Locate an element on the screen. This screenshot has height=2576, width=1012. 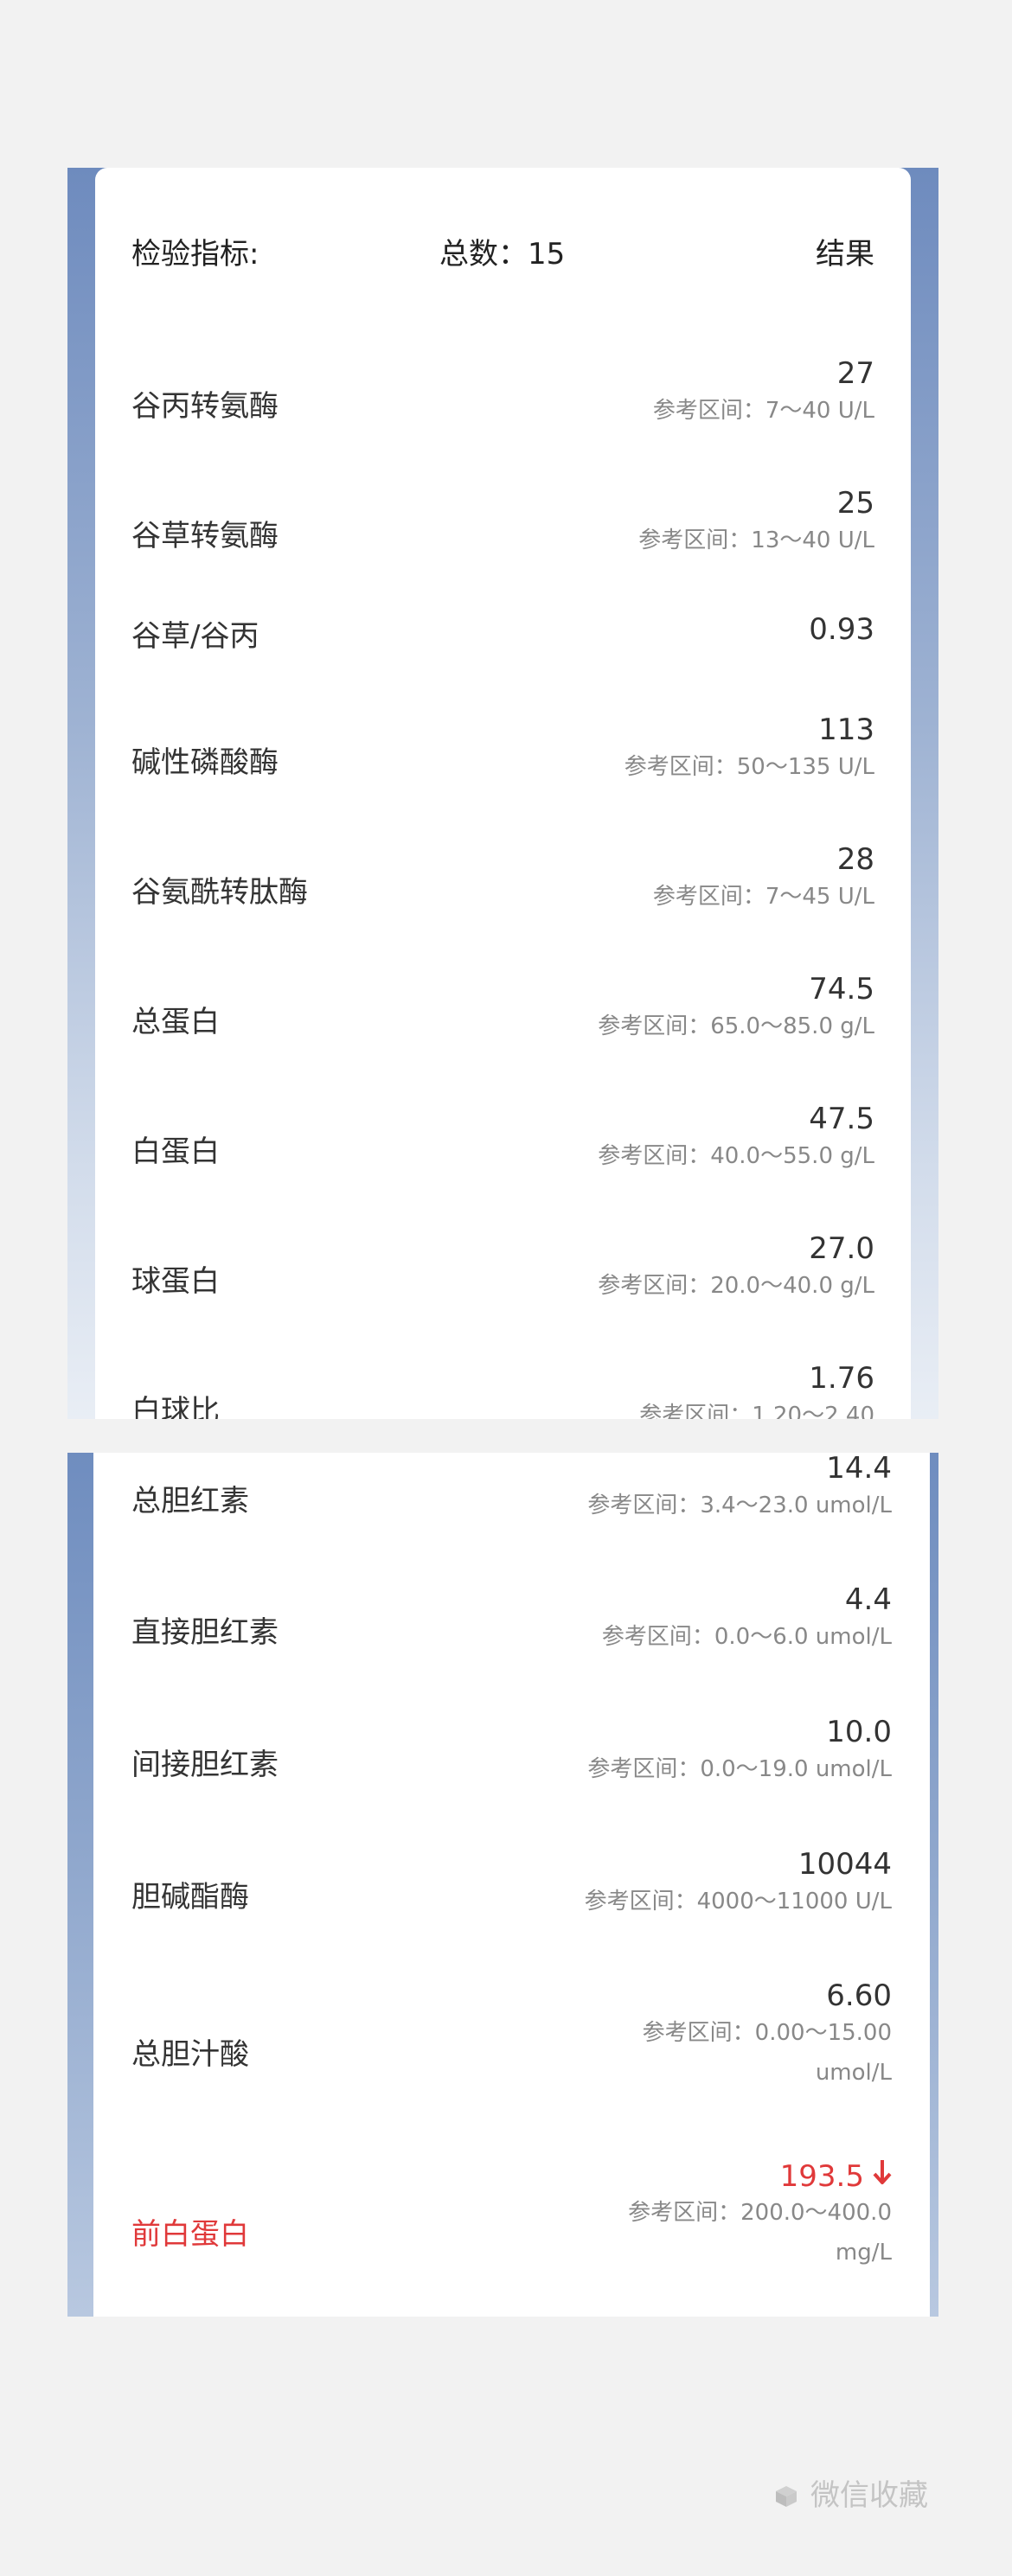
item-name: 前白蛋白 is located at coordinates (190, 2234).